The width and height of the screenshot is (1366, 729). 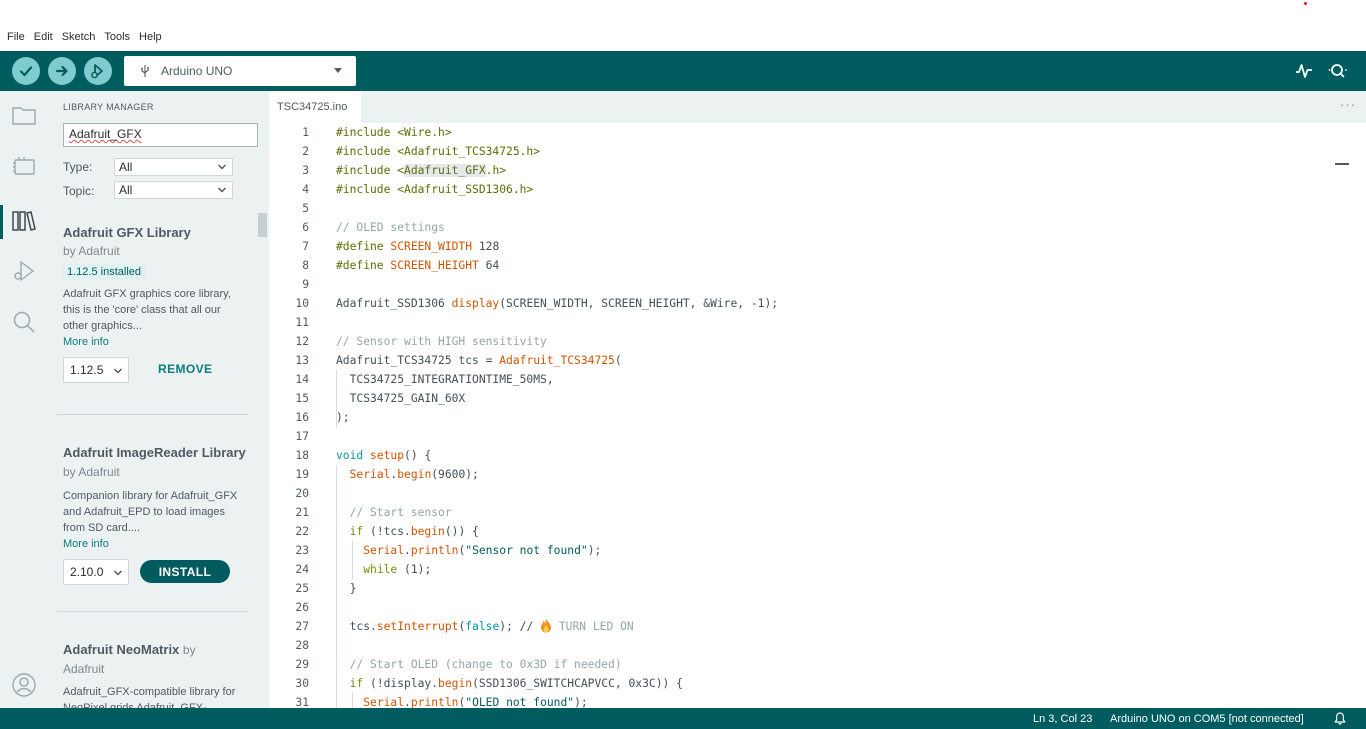 I want to click on line-code: TCS34725_GAIN_60X, so click(x=401, y=398).